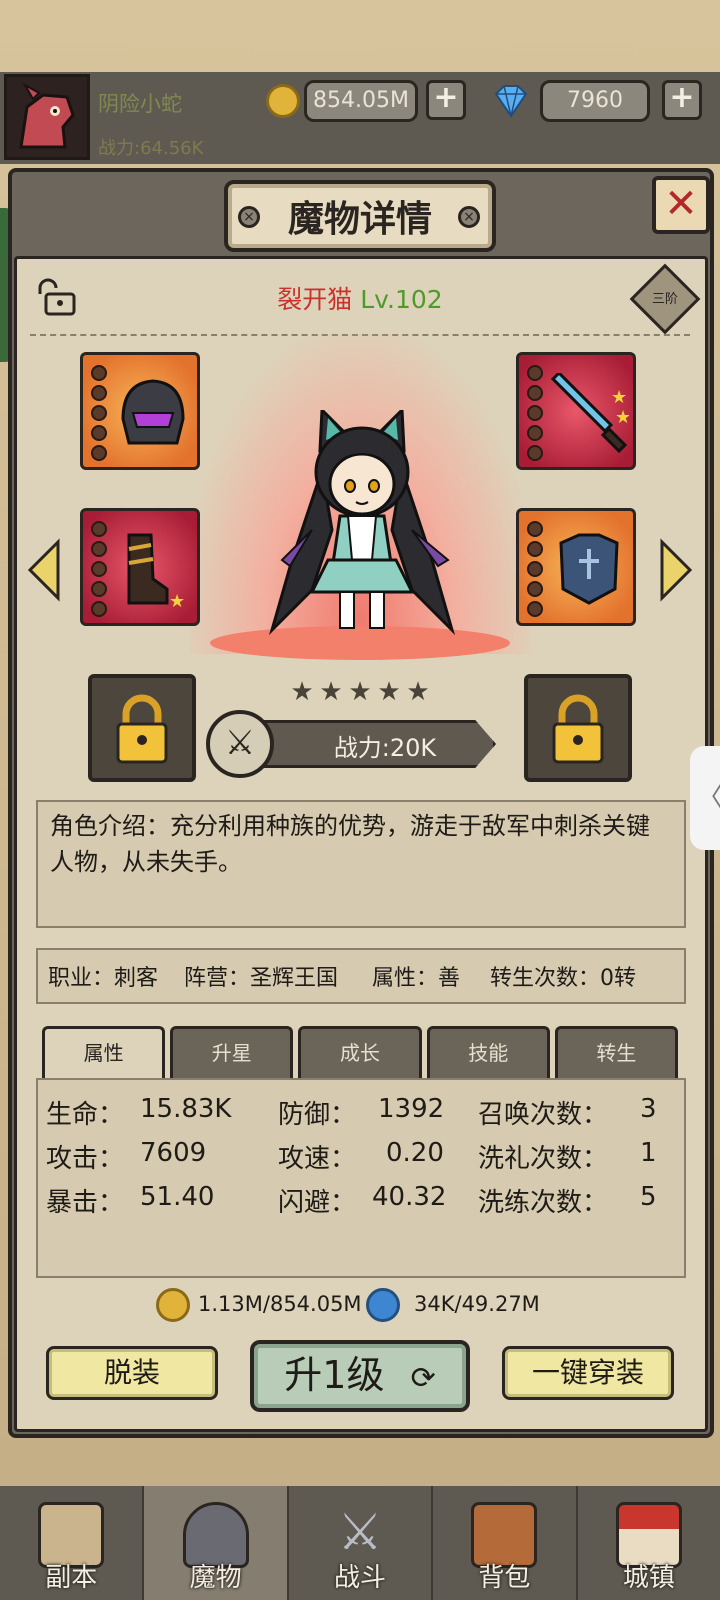  Describe the element at coordinates (55, 297) in the screenshot. I see `unlock-icon` at that location.